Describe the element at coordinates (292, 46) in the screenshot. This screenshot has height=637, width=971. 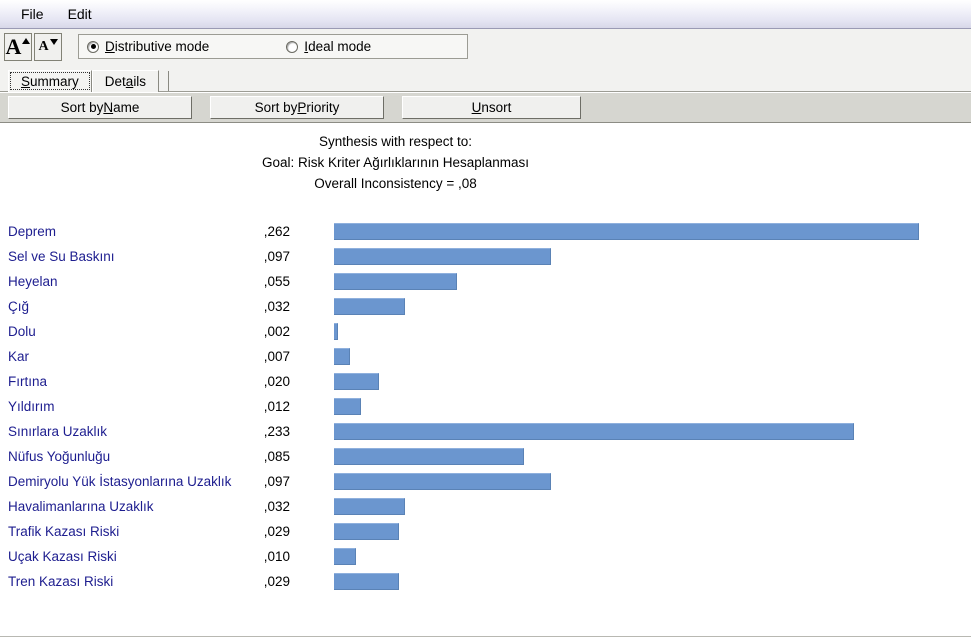
I see `radio-unselected-icon` at that location.